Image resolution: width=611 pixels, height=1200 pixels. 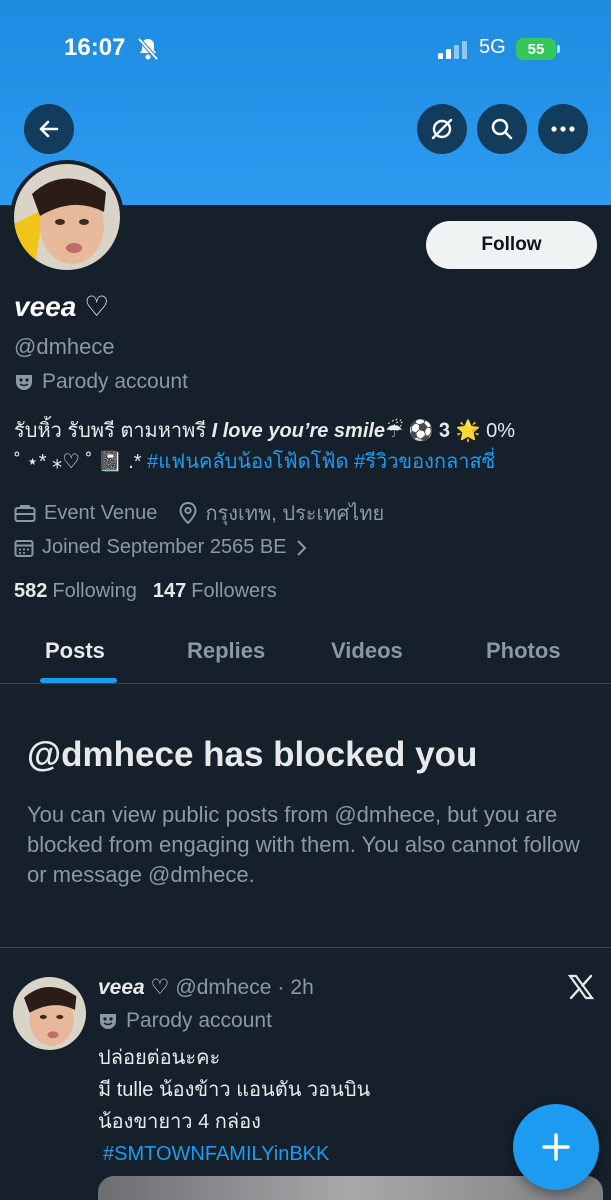 I want to click on more-button, so click(x=563, y=129).